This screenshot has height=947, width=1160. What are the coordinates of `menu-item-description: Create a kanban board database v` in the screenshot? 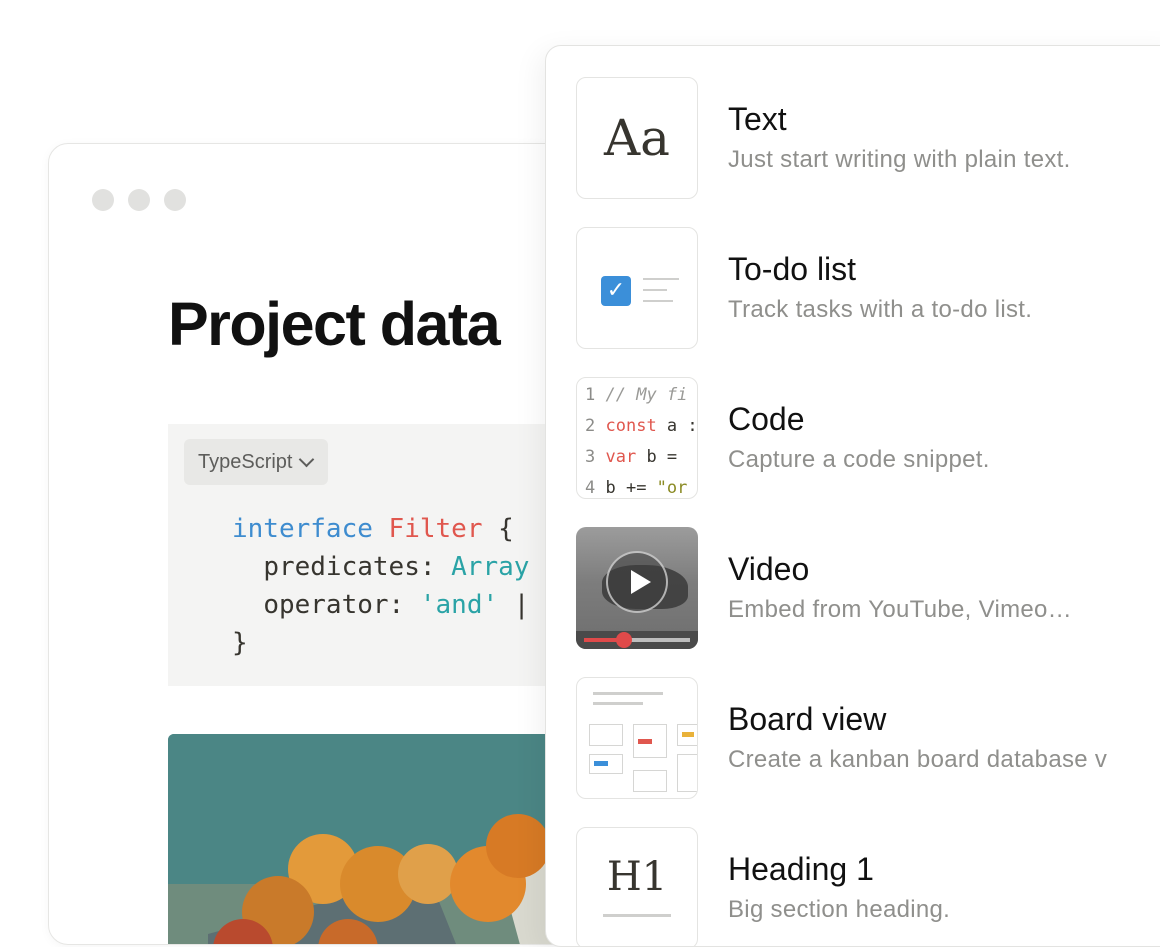 It's located at (918, 759).